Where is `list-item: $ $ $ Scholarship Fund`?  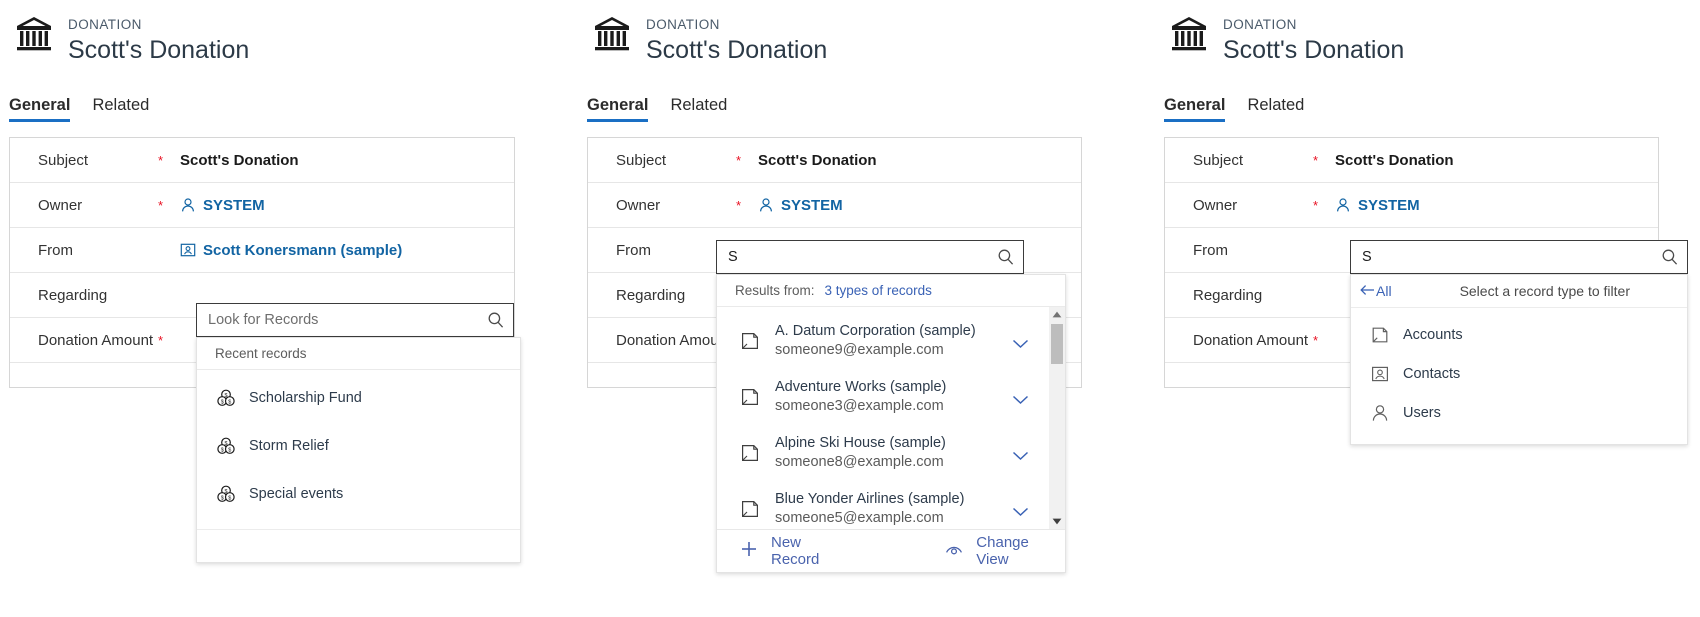
list-item: $ $ $ Scholarship Fund is located at coordinates (358, 397).